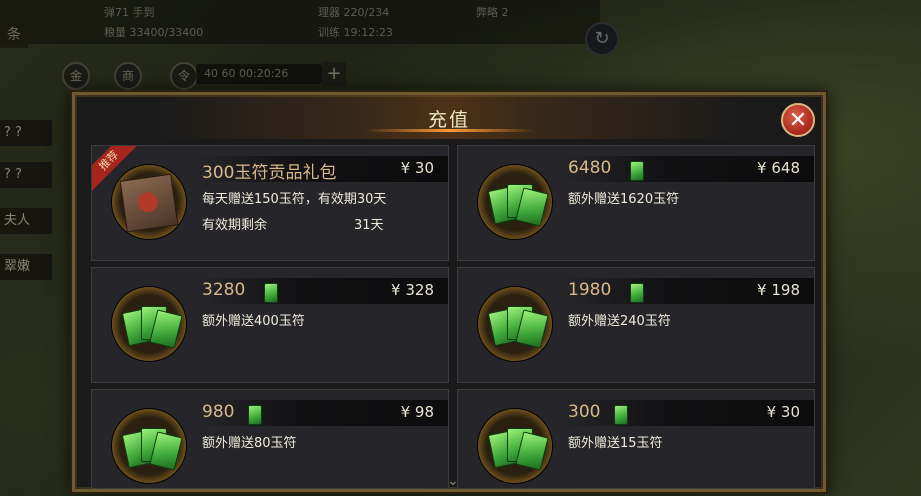 This screenshot has height=496, width=921. I want to click on recharge-card-1980: 1980 ¥ 198 额外赠送240玉符, so click(636, 325).